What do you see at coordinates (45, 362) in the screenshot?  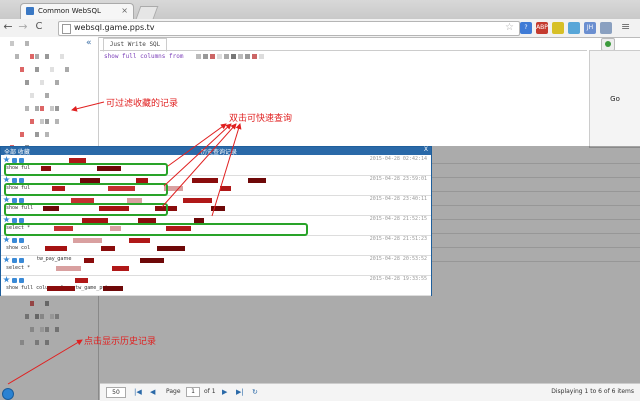 I see `arrow-history` at bounding box center [45, 362].